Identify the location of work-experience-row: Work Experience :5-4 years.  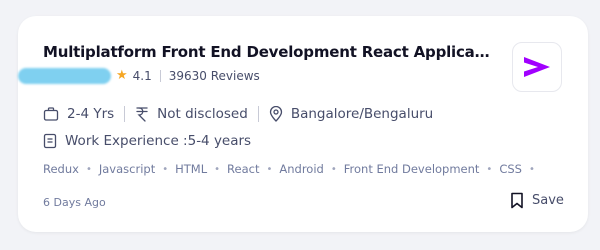
(147, 141).